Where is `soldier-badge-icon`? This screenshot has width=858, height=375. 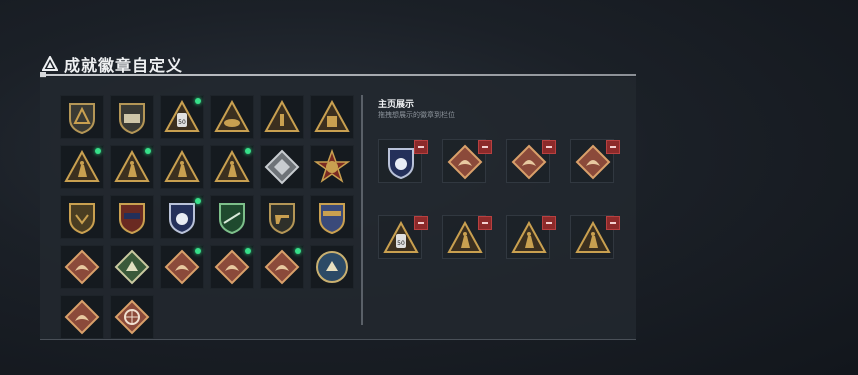
soldier-badge-icon is located at coordinates (82, 165).